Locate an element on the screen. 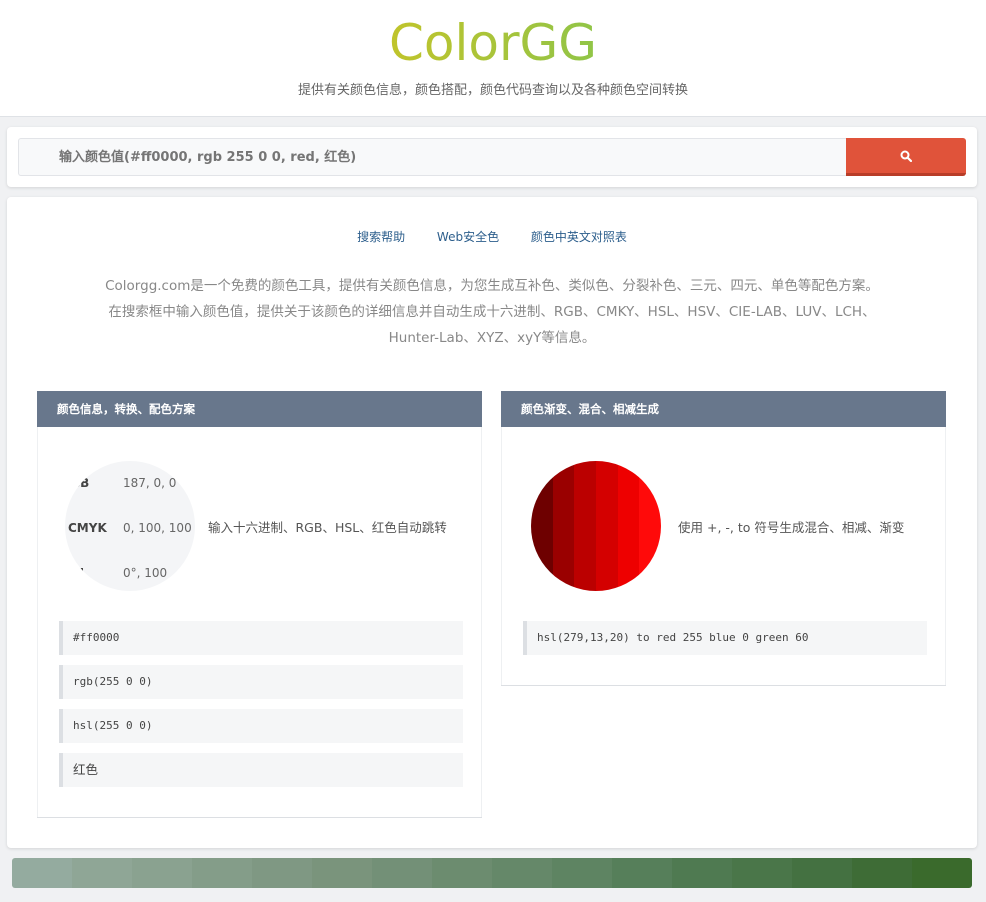 The height and width of the screenshot is (902, 986). info-key-cmyk: CMYK is located at coordinates (87, 528).